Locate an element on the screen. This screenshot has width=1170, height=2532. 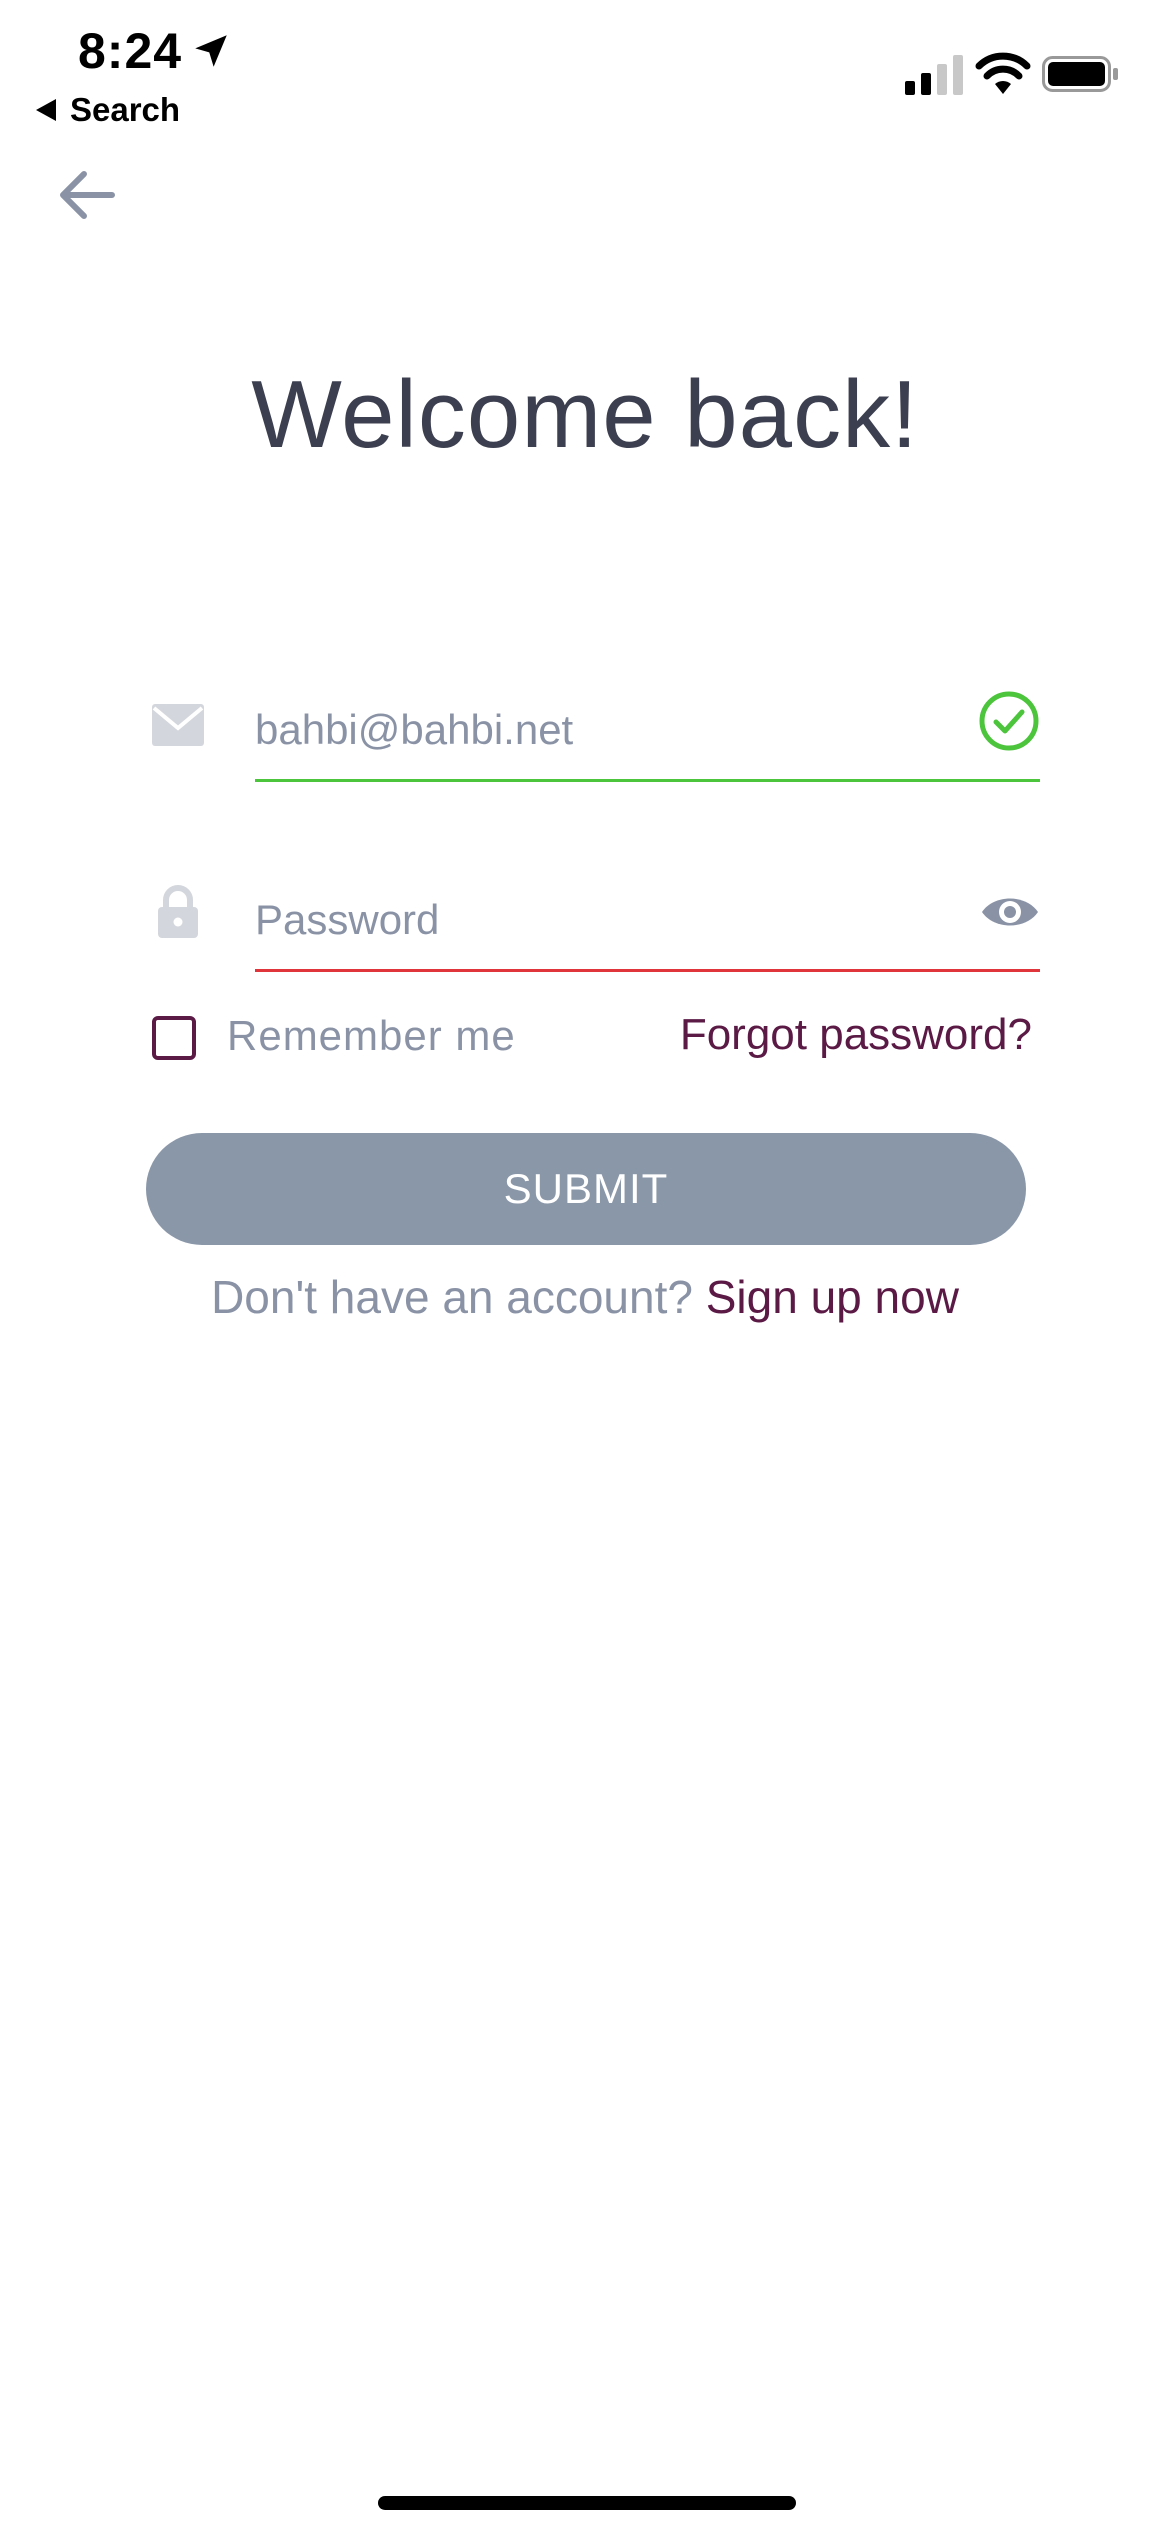
wifi-icon is located at coordinates (1003, 73).